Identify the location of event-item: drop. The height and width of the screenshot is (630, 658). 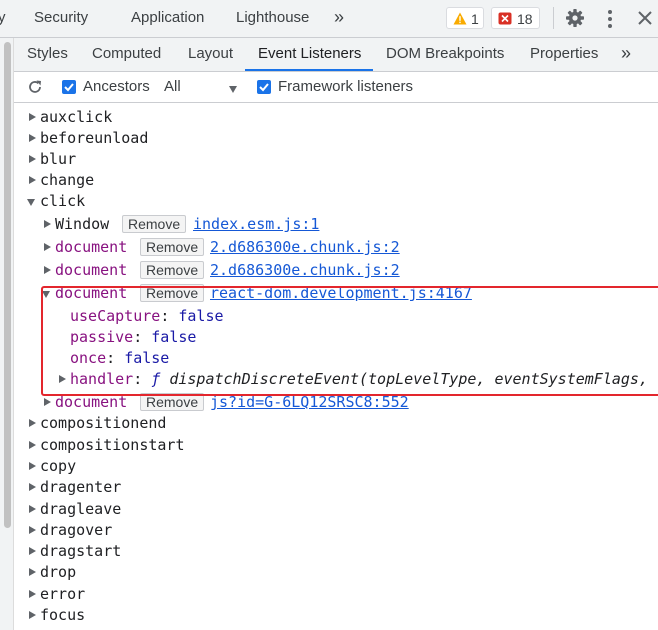
(300, 572).